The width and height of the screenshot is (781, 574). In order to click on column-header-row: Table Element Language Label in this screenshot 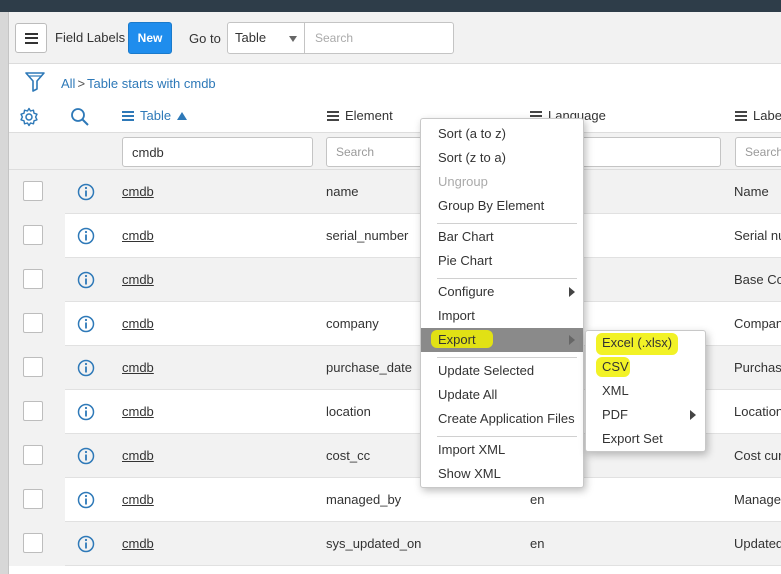, I will do `click(395, 117)`.